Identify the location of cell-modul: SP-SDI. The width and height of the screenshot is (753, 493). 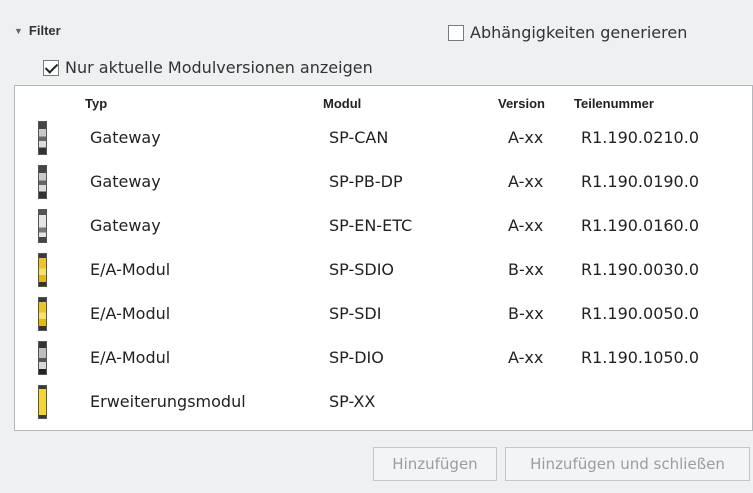
(355, 313).